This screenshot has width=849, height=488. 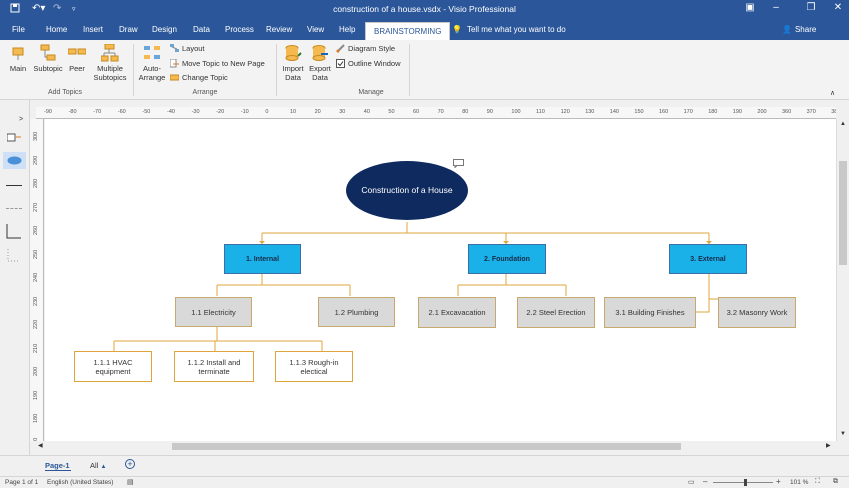 I want to click on topic-hvac: 1.1.1 HVAC equipment, so click(x=113, y=366).